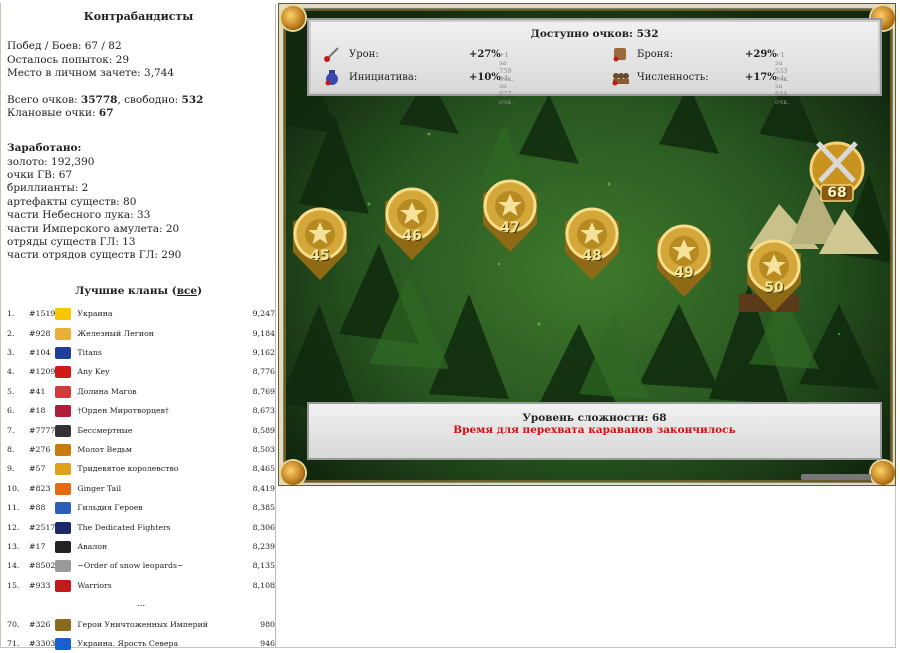  I want to click on clan-rank: 9., so click(11, 469).